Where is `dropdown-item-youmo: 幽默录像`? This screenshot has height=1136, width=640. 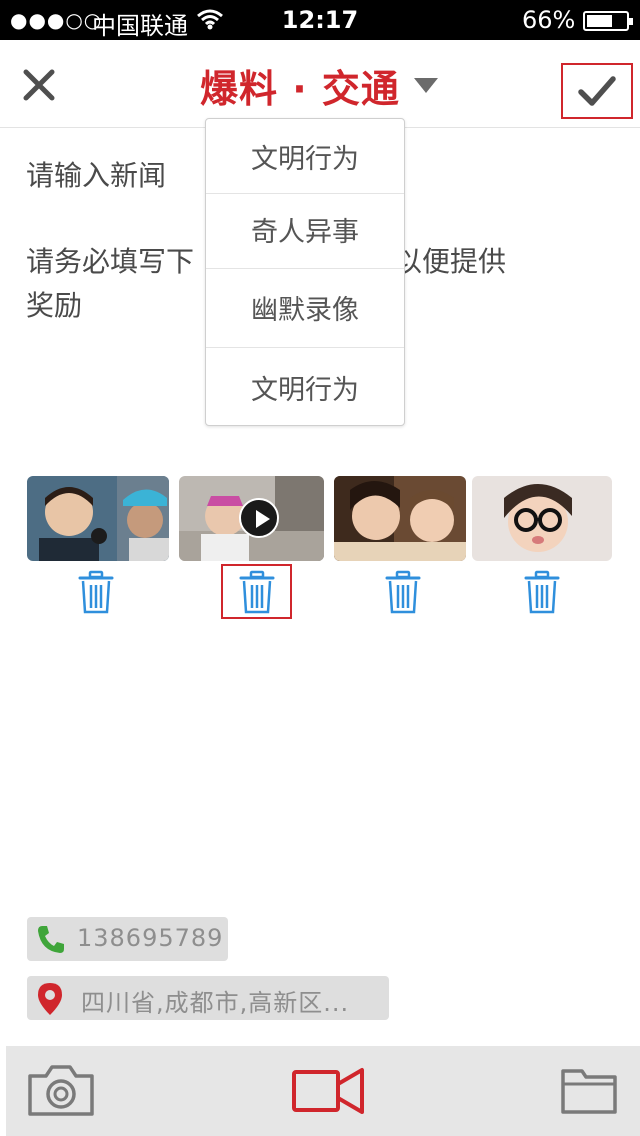 dropdown-item-youmo: 幽默录像 is located at coordinates (305, 307).